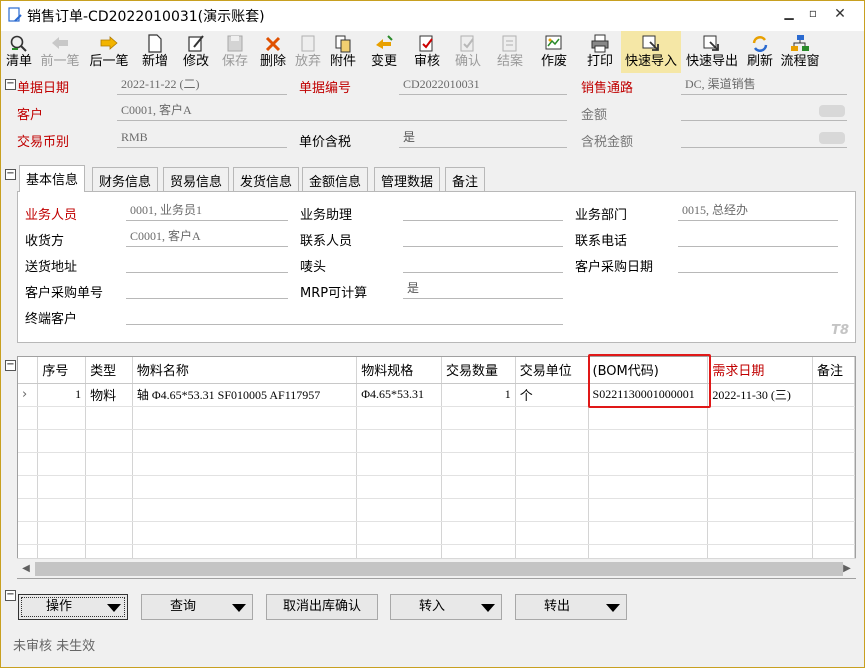 The width and height of the screenshot is (865, 668). I want to click on customer-field: C0001, 客户A, so click(342, 111).